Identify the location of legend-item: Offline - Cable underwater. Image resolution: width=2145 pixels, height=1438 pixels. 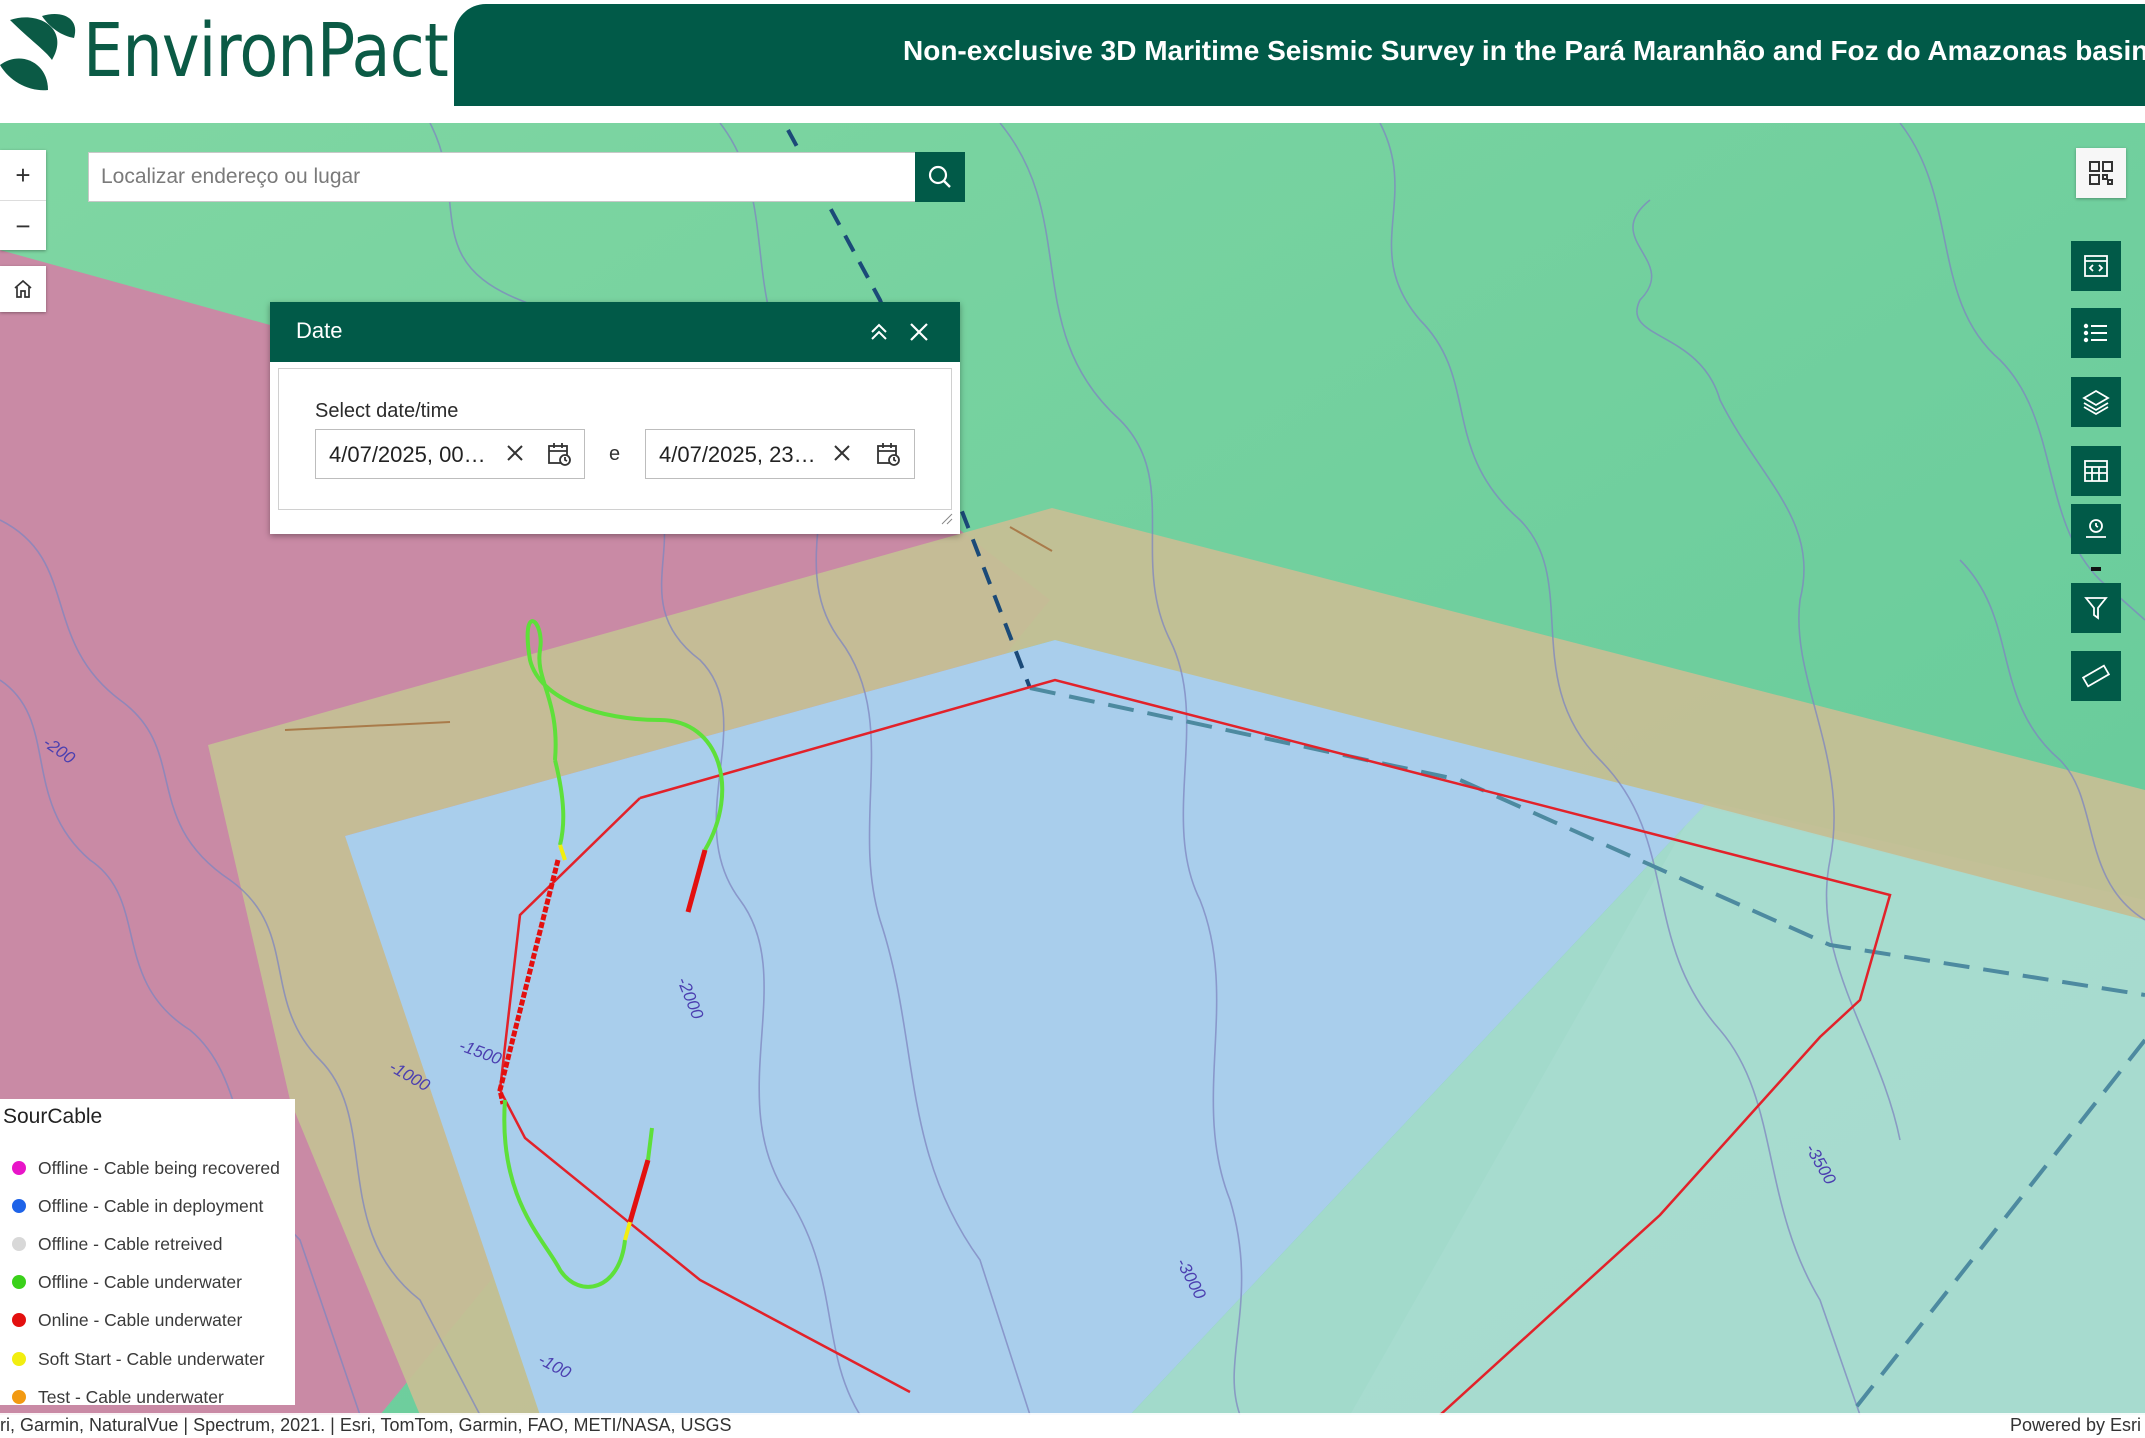
(127, 1282).